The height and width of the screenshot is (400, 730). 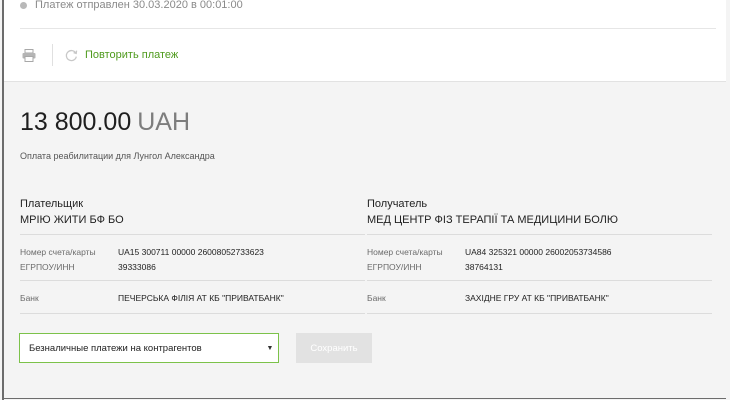 What do you see at coordinates (192, 280) in the screenshot?
I see `payer-bank-divider` at bounding box center [192, 280].